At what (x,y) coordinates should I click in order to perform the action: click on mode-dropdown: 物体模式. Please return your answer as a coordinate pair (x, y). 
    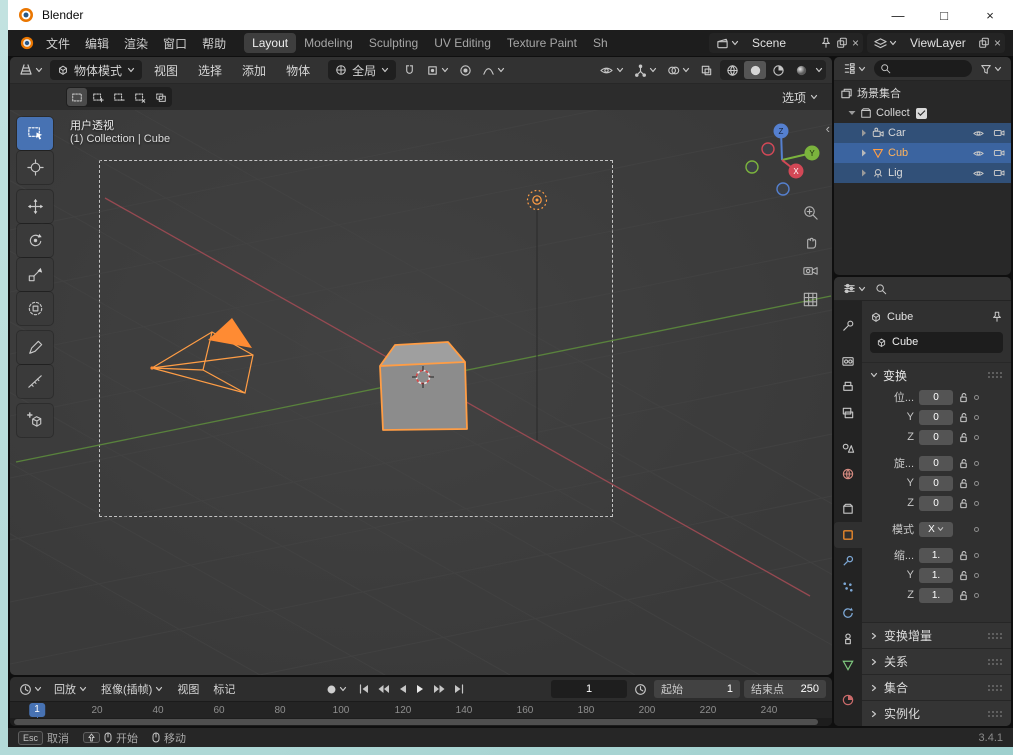
    Looking at the image, I should click on (96, 70).